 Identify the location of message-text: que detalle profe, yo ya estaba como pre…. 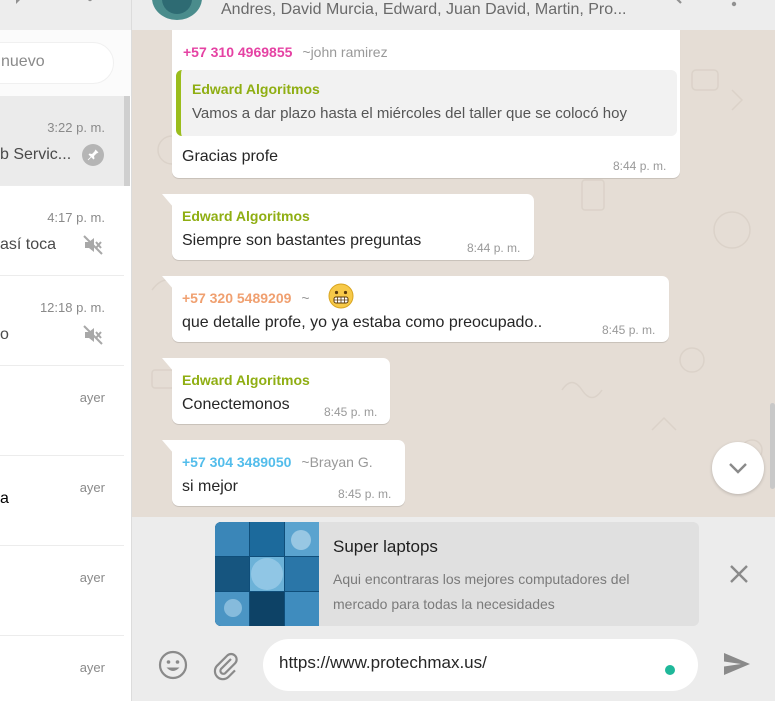
(362, 322).